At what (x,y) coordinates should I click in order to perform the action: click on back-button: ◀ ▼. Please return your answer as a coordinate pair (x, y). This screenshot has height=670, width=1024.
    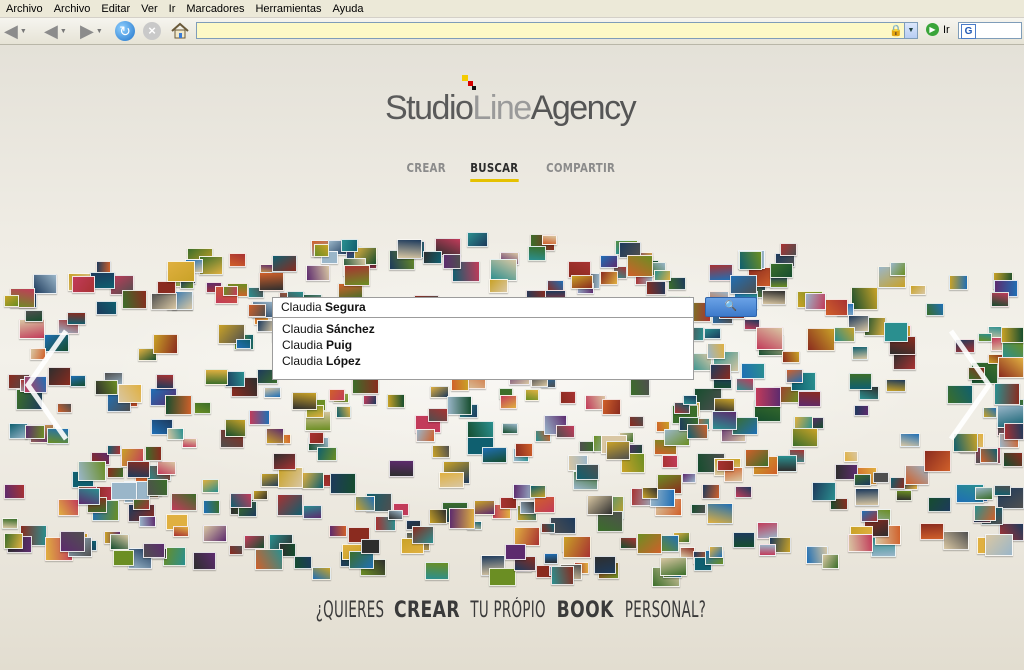
    Looking at the image, I should click on (15, 31).